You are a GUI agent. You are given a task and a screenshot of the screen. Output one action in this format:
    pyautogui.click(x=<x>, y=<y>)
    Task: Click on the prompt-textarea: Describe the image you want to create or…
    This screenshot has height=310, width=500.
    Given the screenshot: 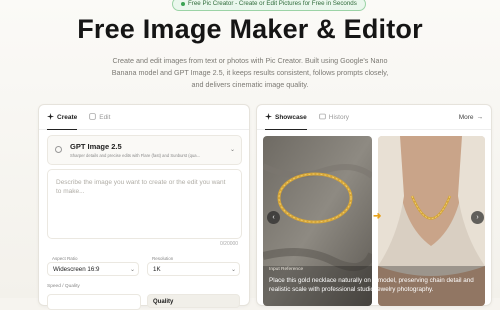 What is the action you would take?
    pyautogui.click(x=144, y=204)
    